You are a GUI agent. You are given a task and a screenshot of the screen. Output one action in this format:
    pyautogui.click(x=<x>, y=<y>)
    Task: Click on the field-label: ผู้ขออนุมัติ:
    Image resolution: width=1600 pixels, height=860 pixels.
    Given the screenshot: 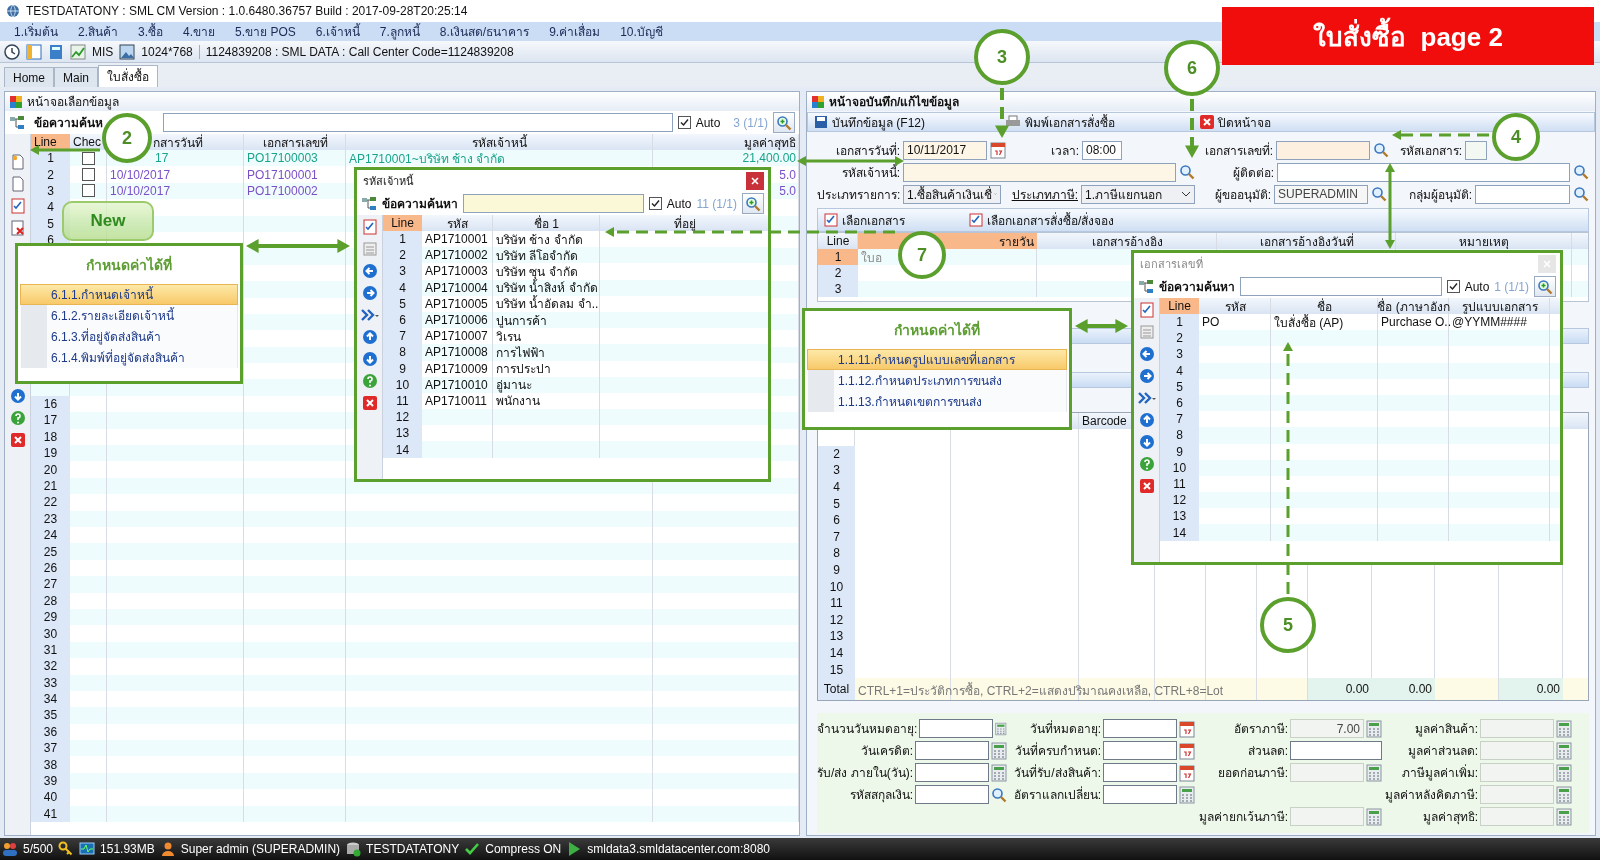 What is the action you would take?
    pyautogui.click(x=1242, y=195)
    